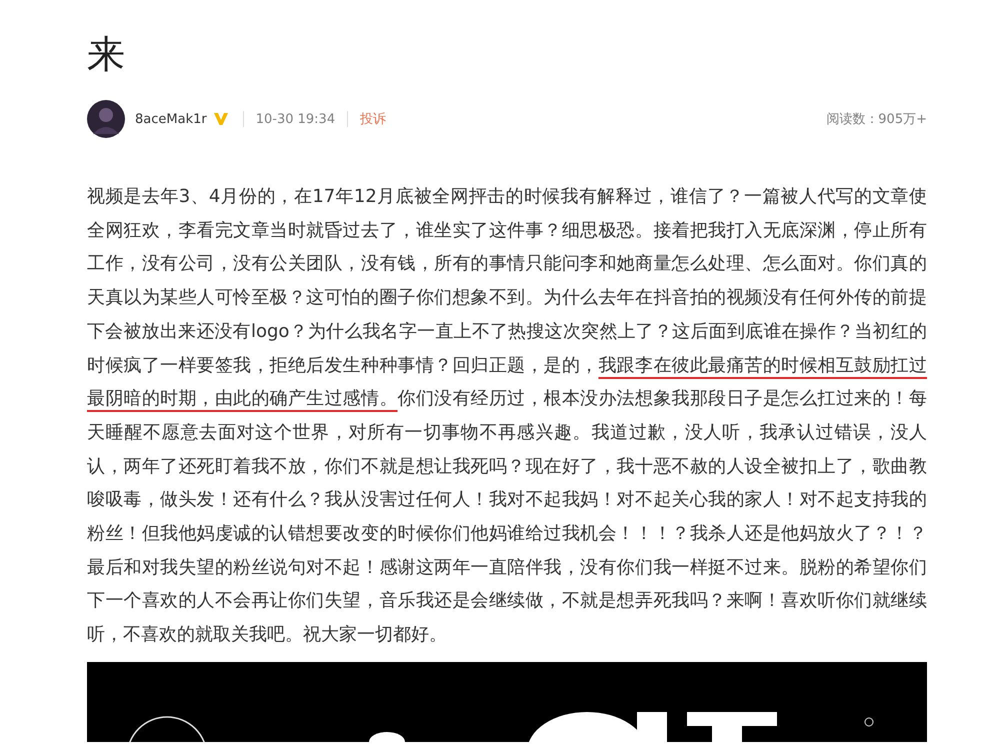  Describe the element at coordinates (171, 119) in the screenshot. I see `author-name: 8aceMak1r` at that location.